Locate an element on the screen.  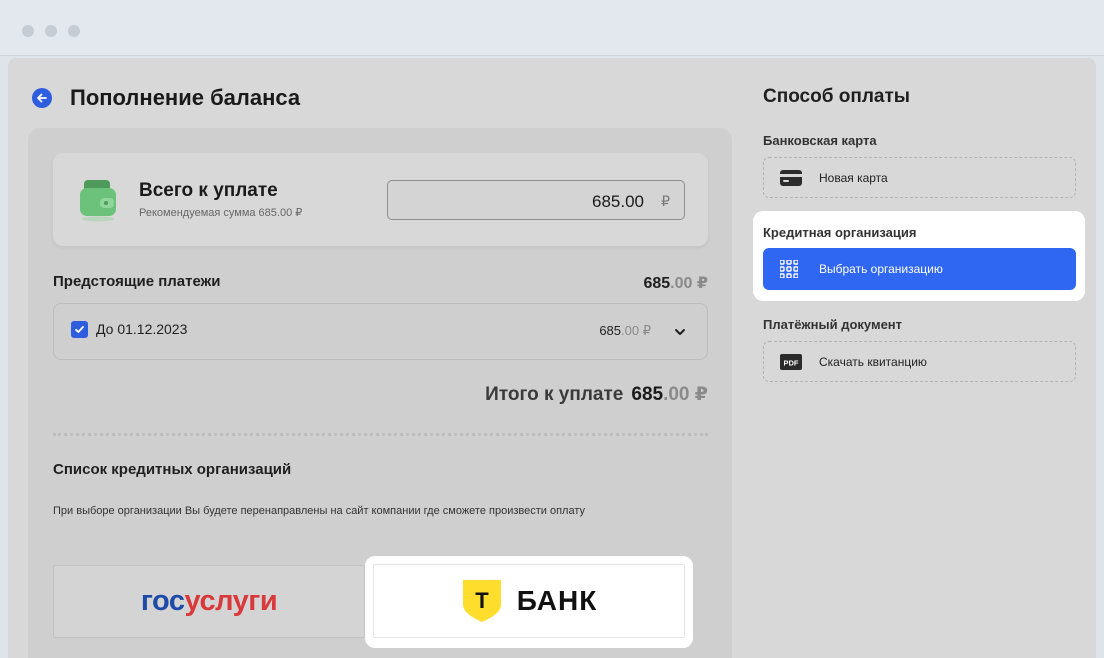
payment-amount: 685.00 ₽ is located at coordinates (625, 331).